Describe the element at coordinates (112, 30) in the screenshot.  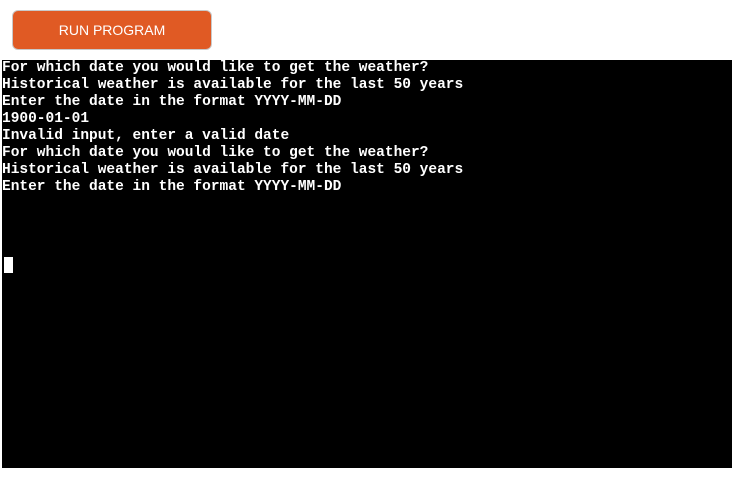
I see `run-program-button: RUN PROGRAM` at that location.